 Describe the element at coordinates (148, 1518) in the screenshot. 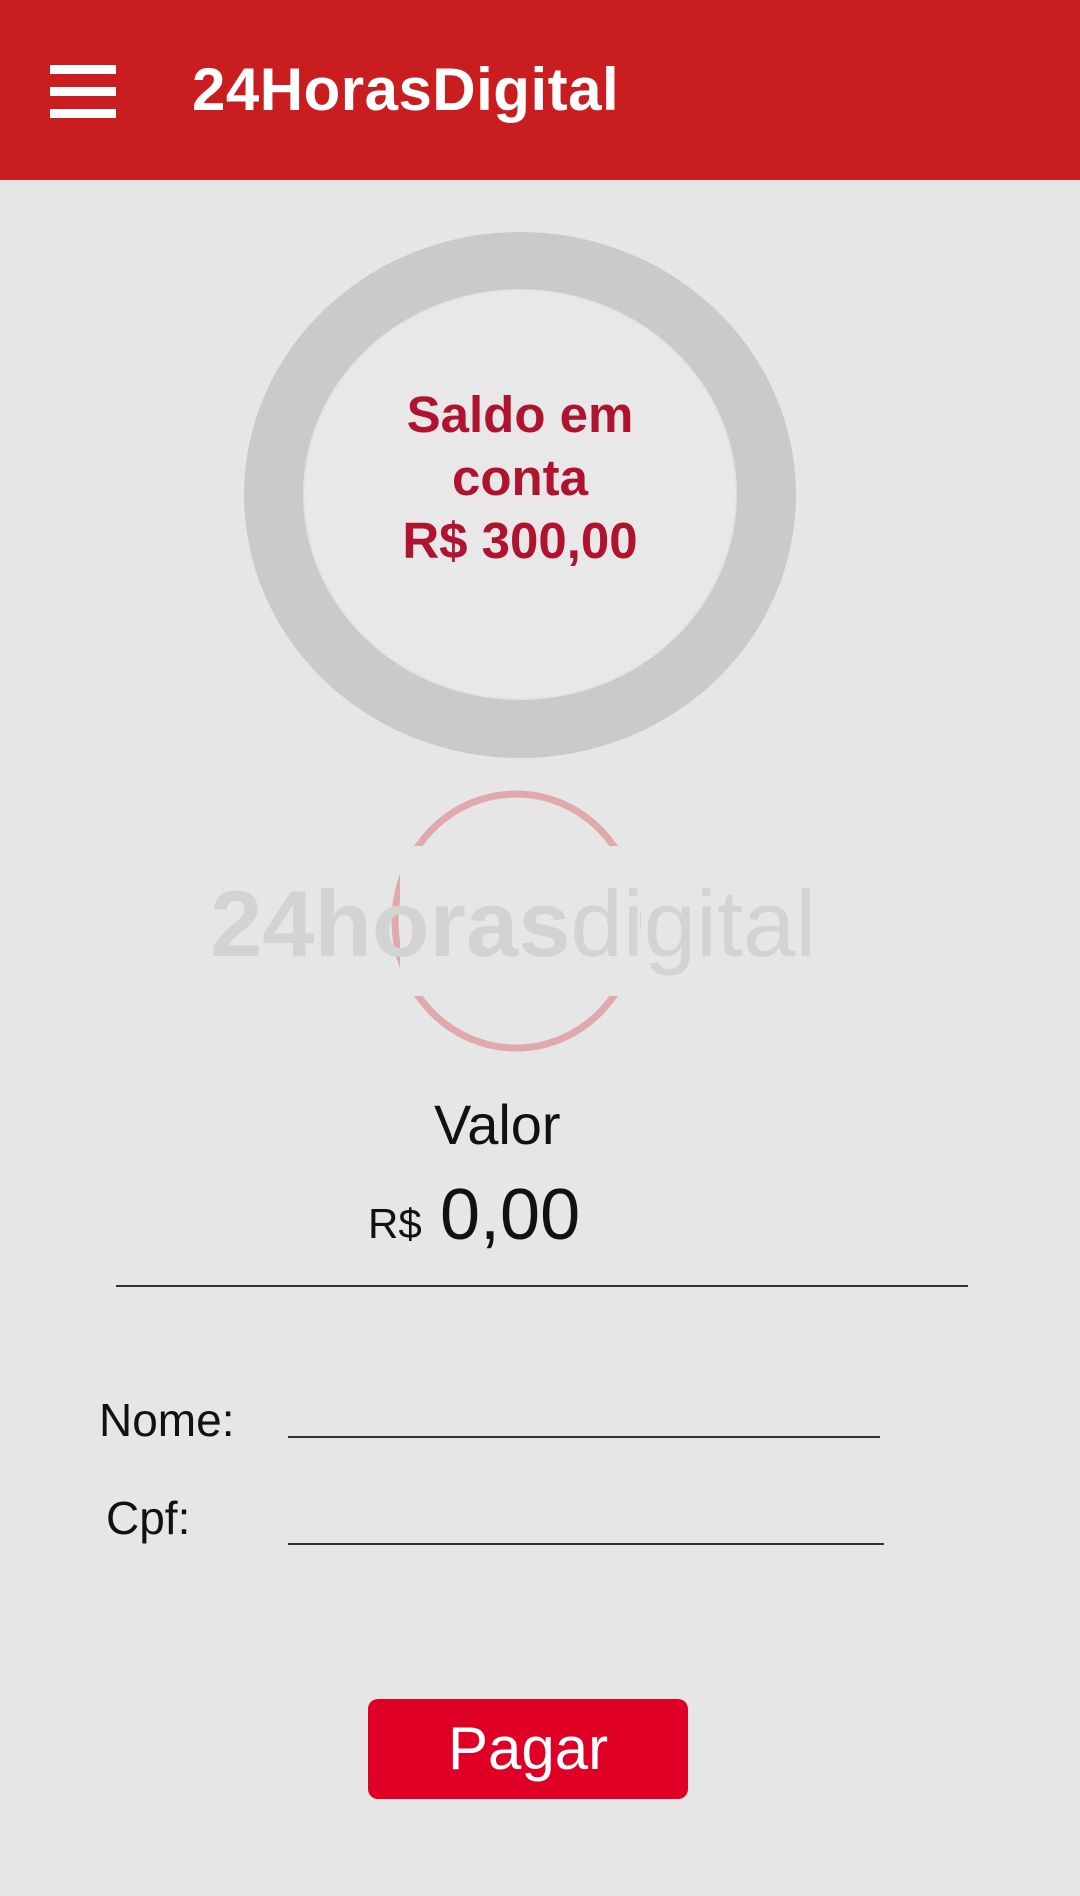

I see `cpf-label: Cpf:` at that location.